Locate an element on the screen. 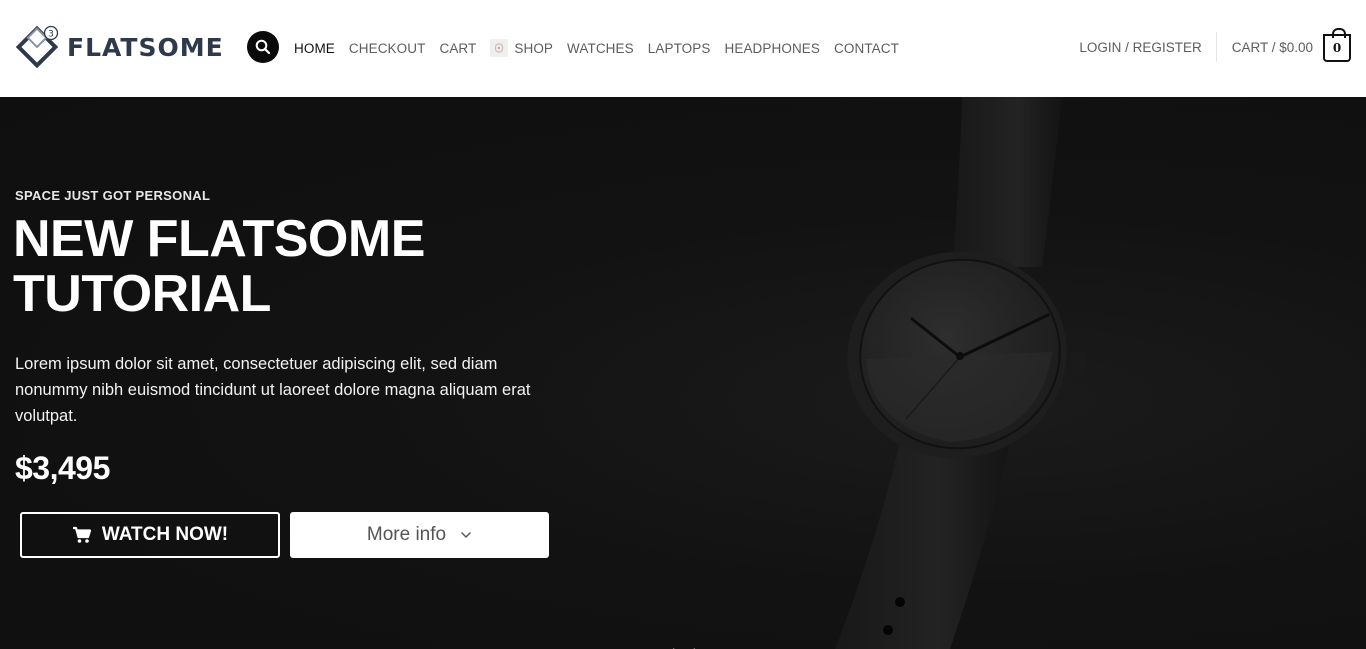  more-info-button: More info is located at coordinates (419, 535).